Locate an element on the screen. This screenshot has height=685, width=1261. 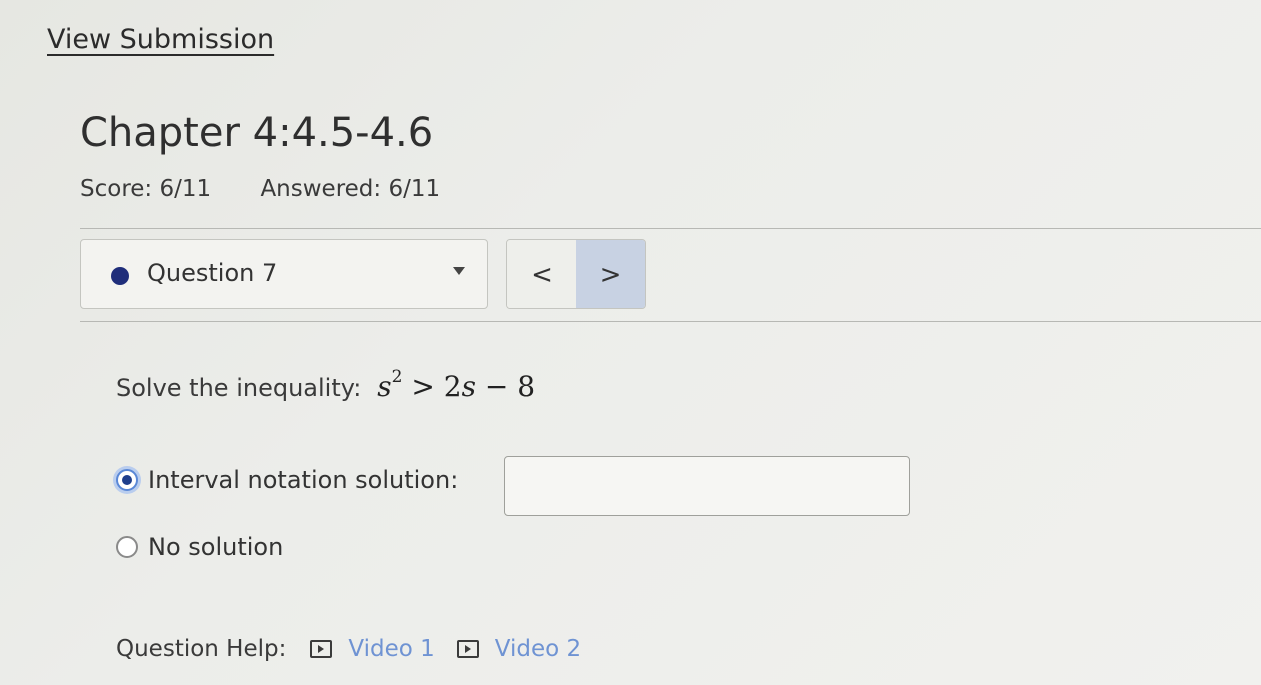
video-2-link: Video 2 is located at coordinates (519, 649).